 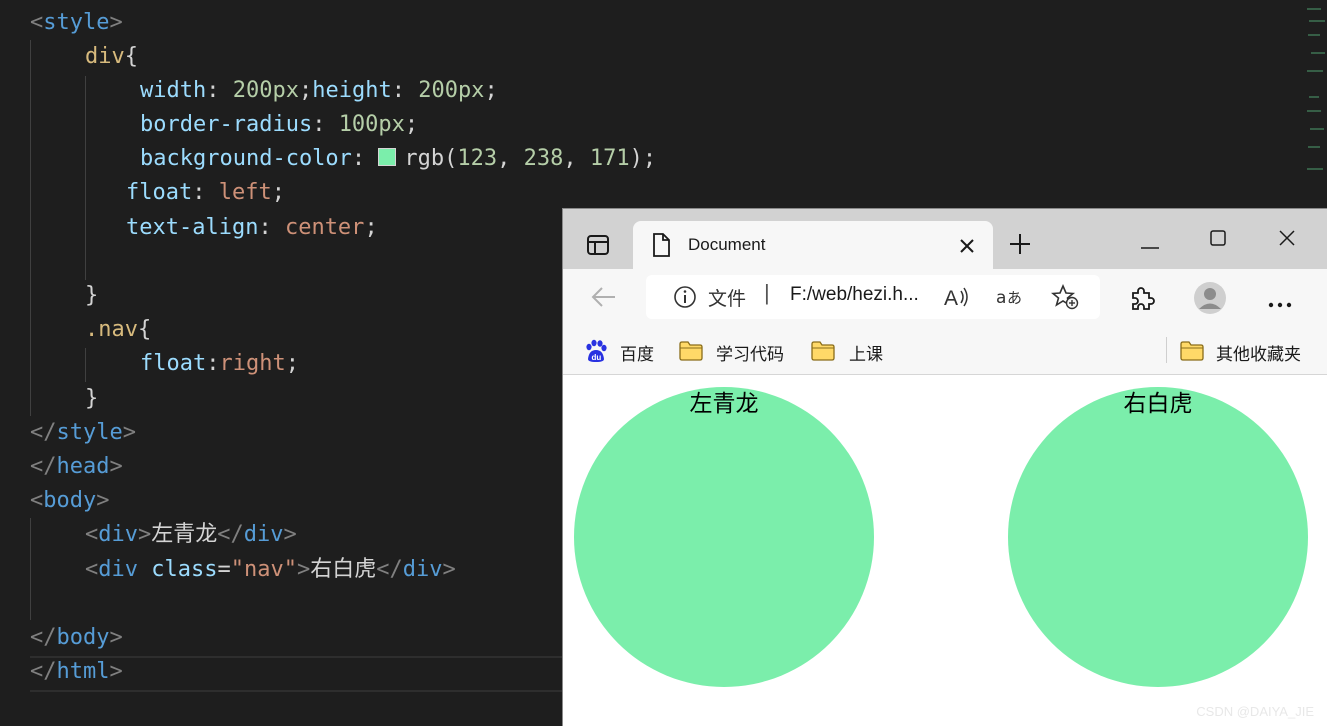 What do you see at coordinates (1064, 296) in the screenshot?
I see `add-favorite-icon` at bounding box center [1064, 296].